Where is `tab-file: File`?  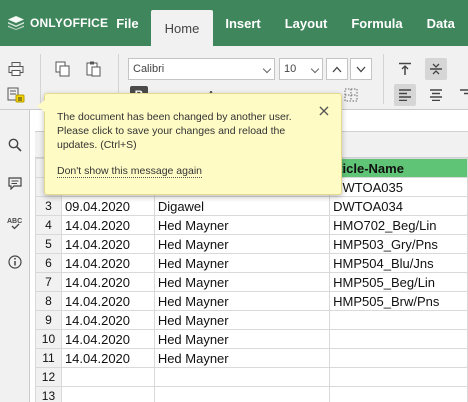 tab-file: File is located at coordinates (129, 23).